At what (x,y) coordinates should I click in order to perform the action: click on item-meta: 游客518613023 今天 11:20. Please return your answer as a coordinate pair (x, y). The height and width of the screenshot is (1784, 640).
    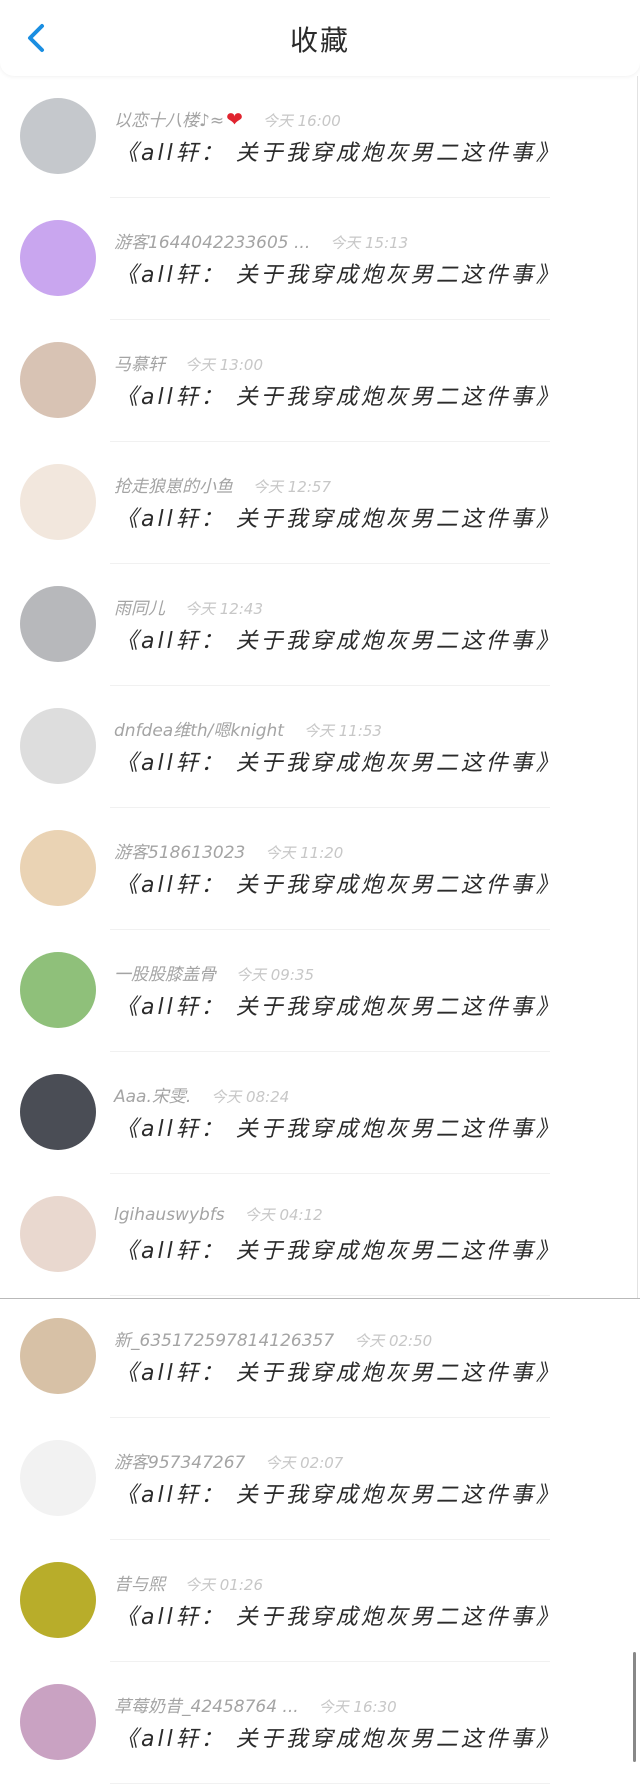
    Looking at the image, I should click on (228, 850).